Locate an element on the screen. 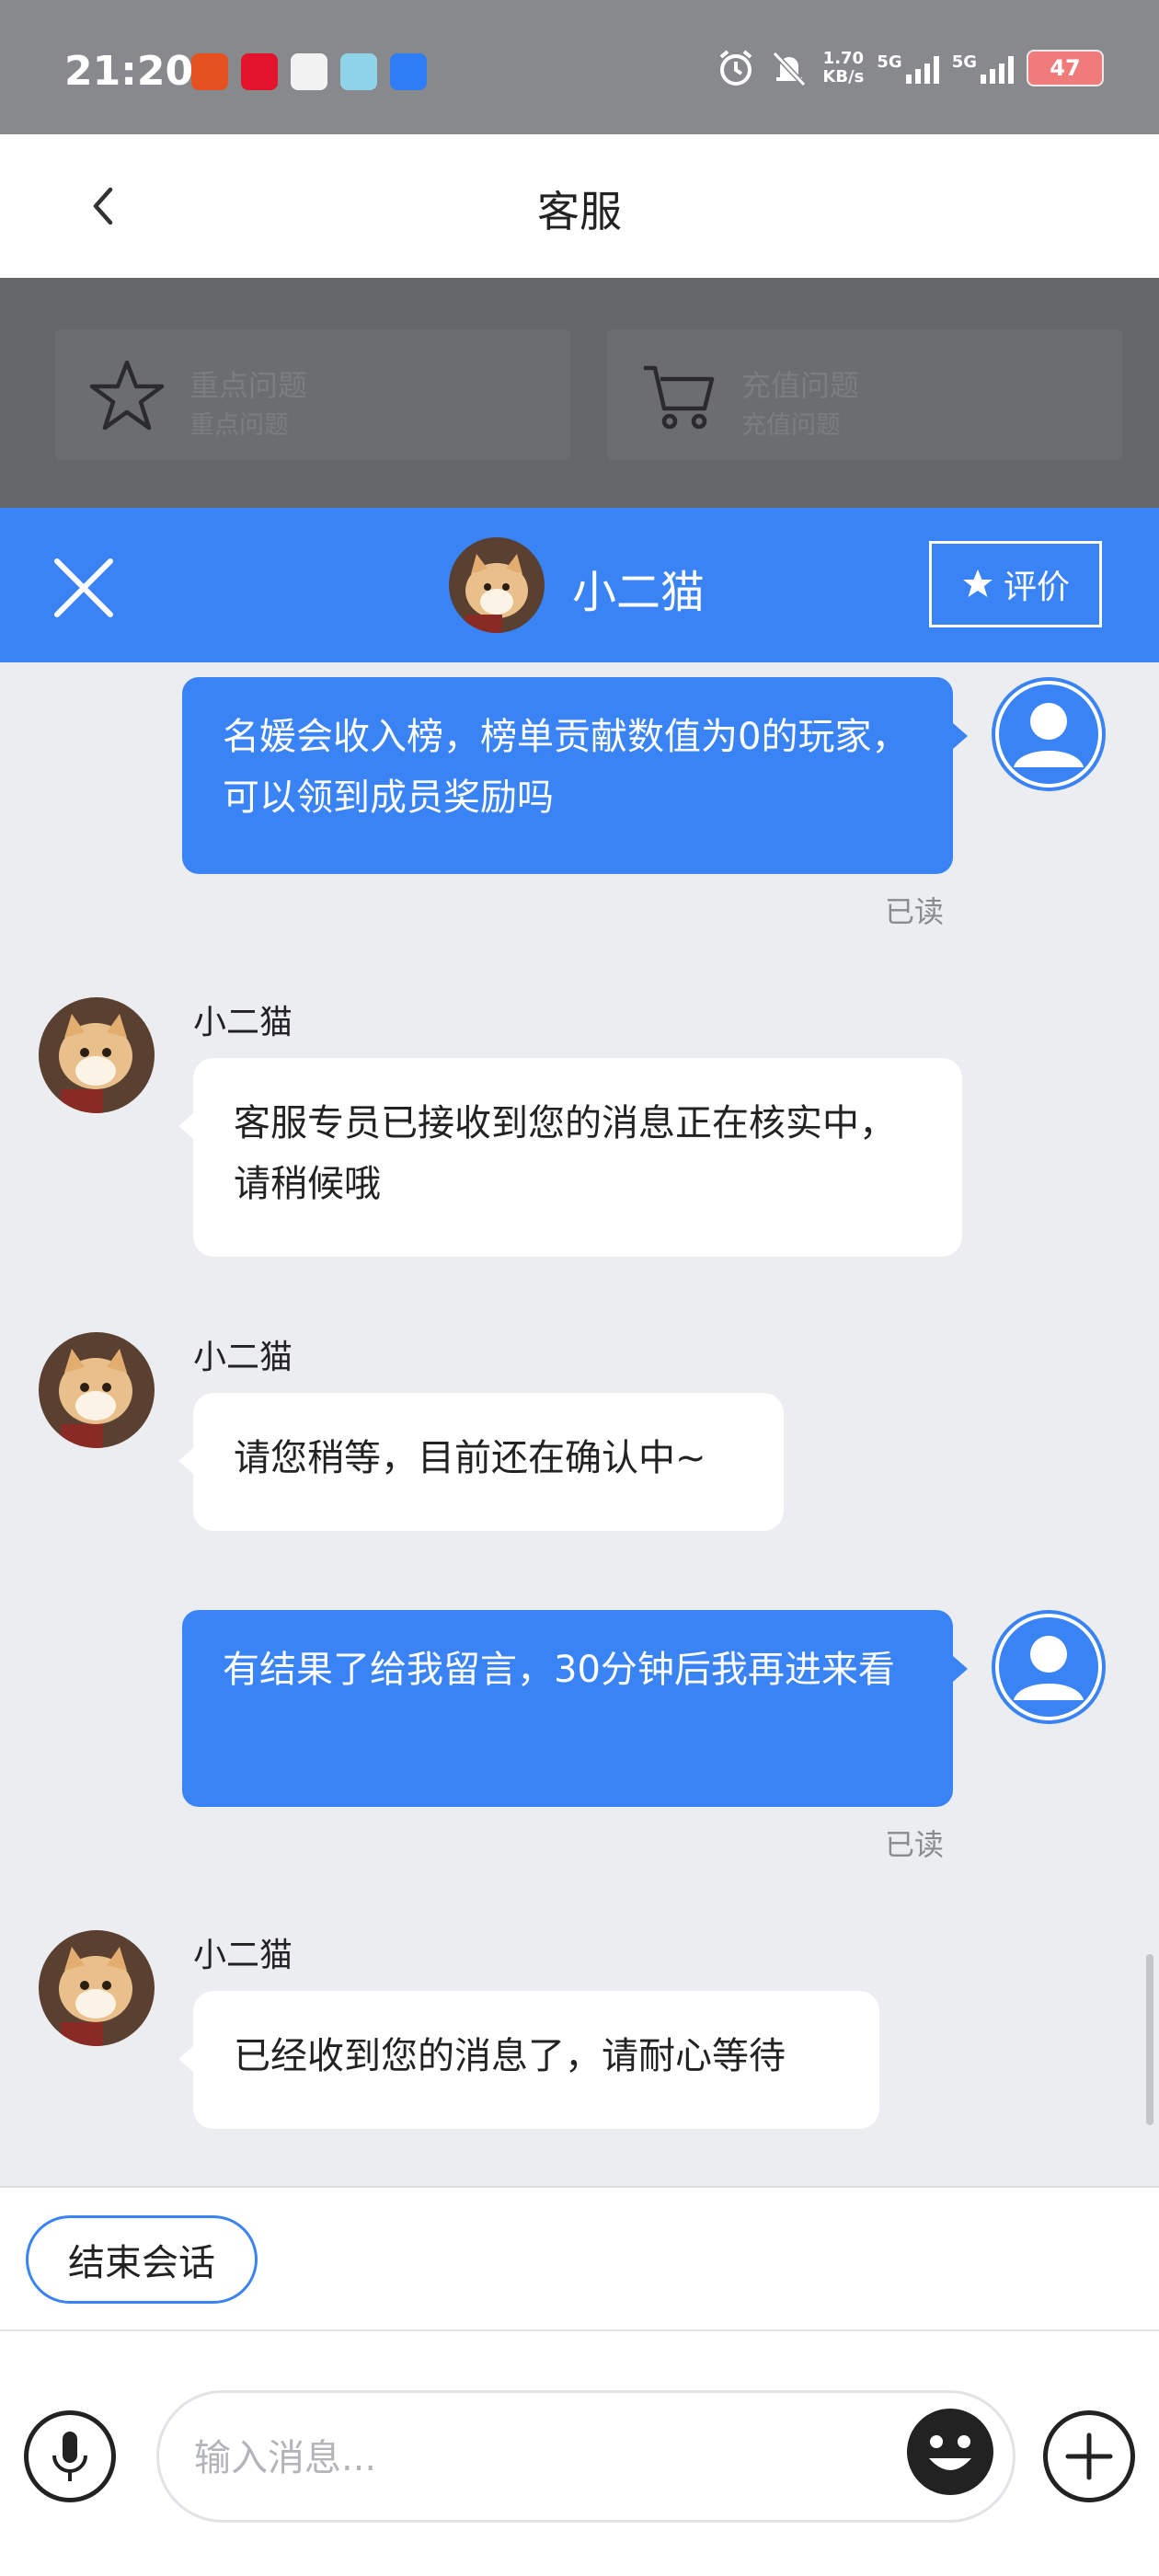  microphone-icon is located at coordinates (69, 2456).